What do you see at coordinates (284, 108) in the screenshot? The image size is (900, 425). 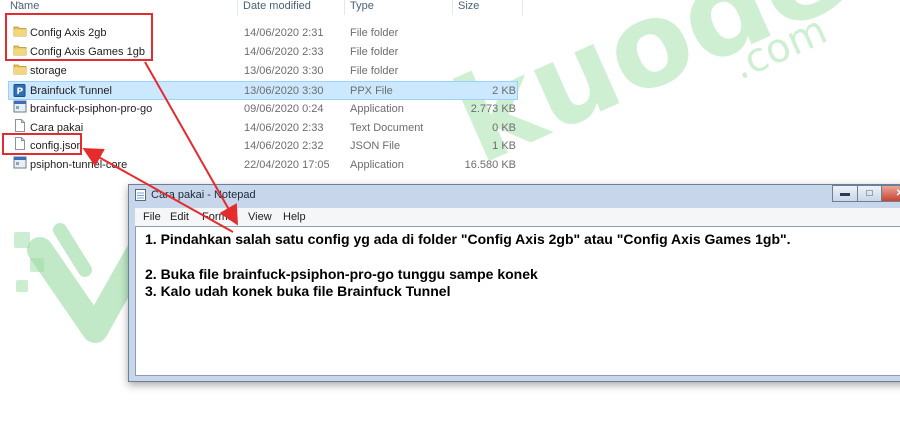 I see `file-date: 09/06/2020 0:24` at bounding box center [284, 108].